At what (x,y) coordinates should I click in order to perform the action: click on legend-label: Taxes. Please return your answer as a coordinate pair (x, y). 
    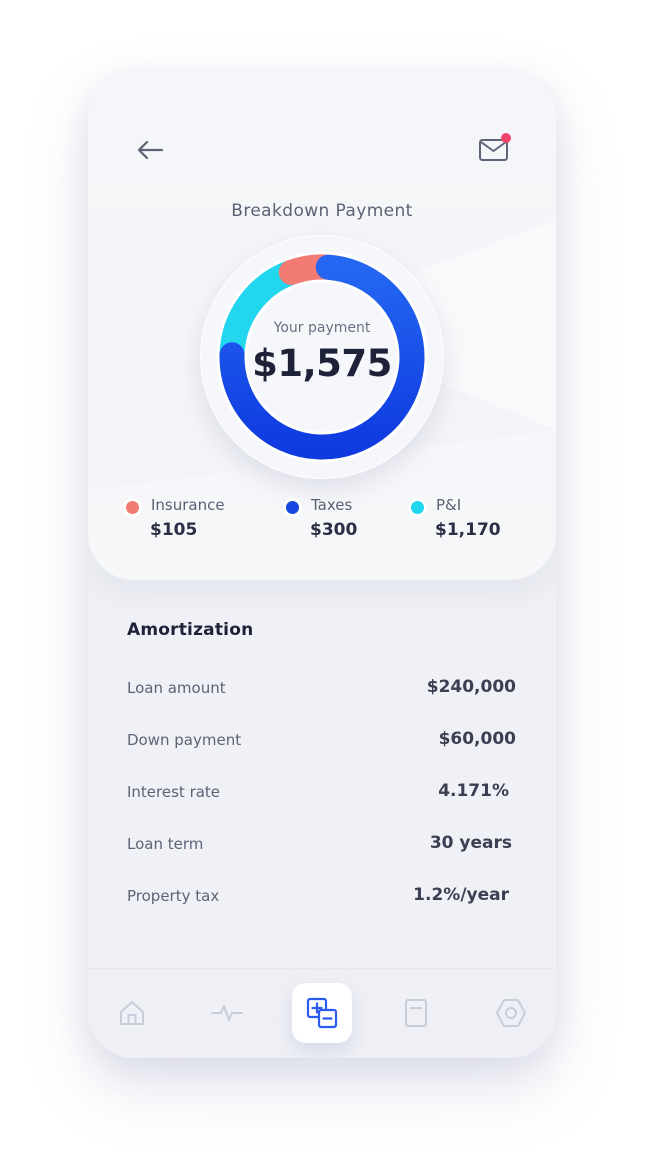
    Looking at the image, I should click on (332, 505).